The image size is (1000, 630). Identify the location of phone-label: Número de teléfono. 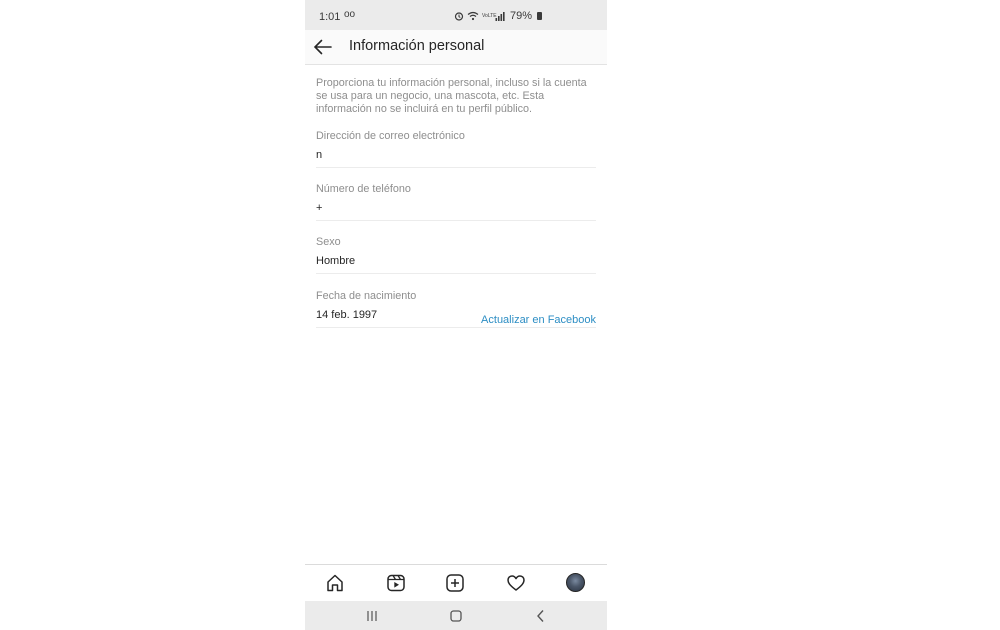
(363, 189).